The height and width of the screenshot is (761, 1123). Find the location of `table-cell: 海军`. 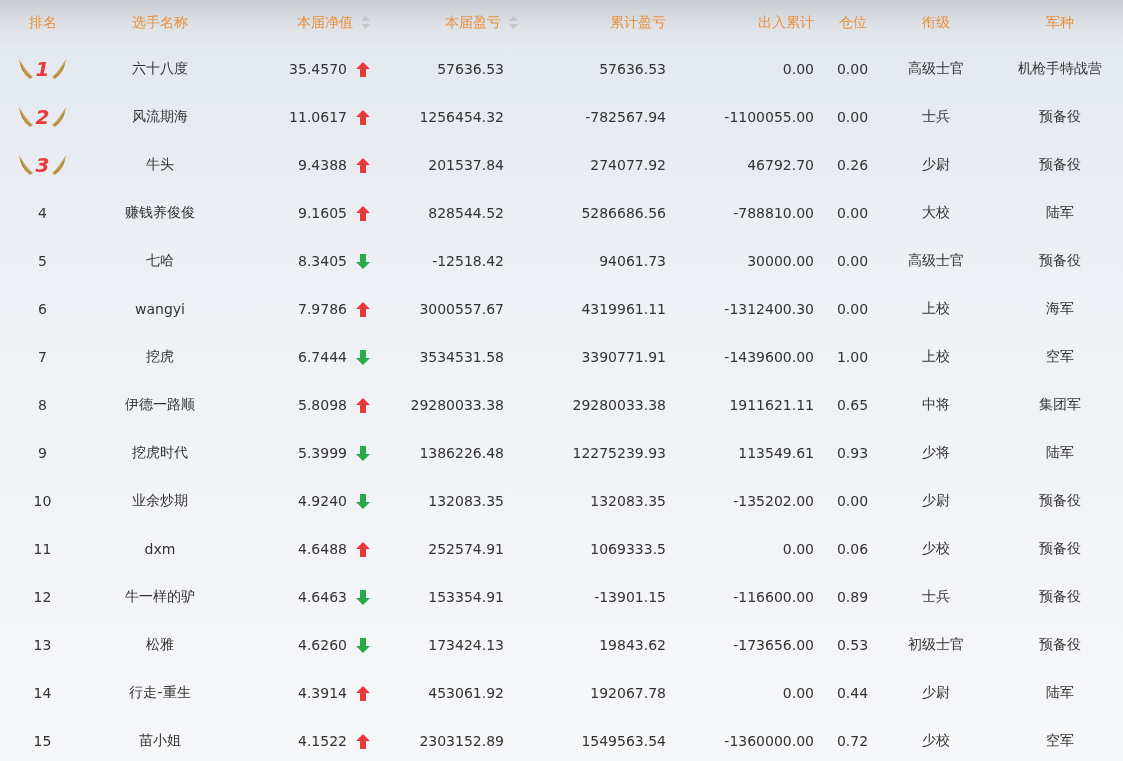

table-cell: 海军 is located at coordinates (1060, 309).